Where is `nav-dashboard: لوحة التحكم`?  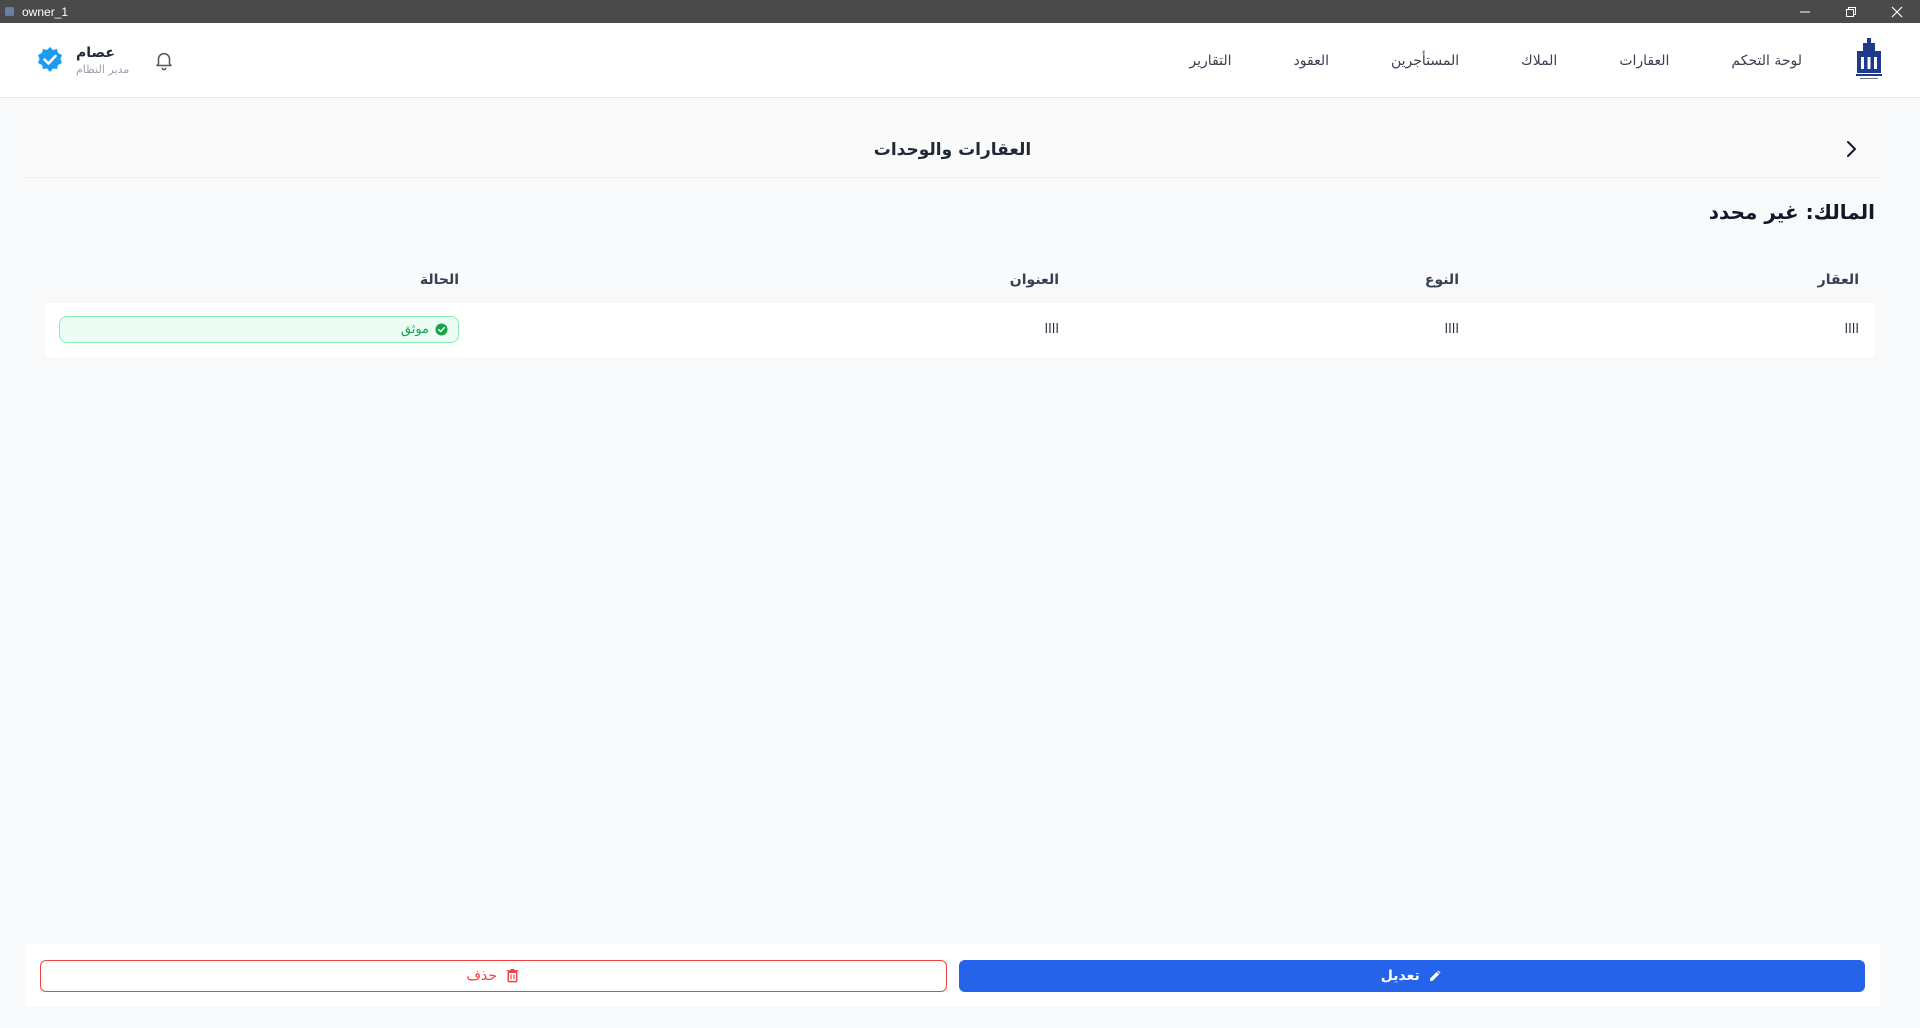
nav-dashboard: لوحة التحكم is located at coordinates (1766, 61).